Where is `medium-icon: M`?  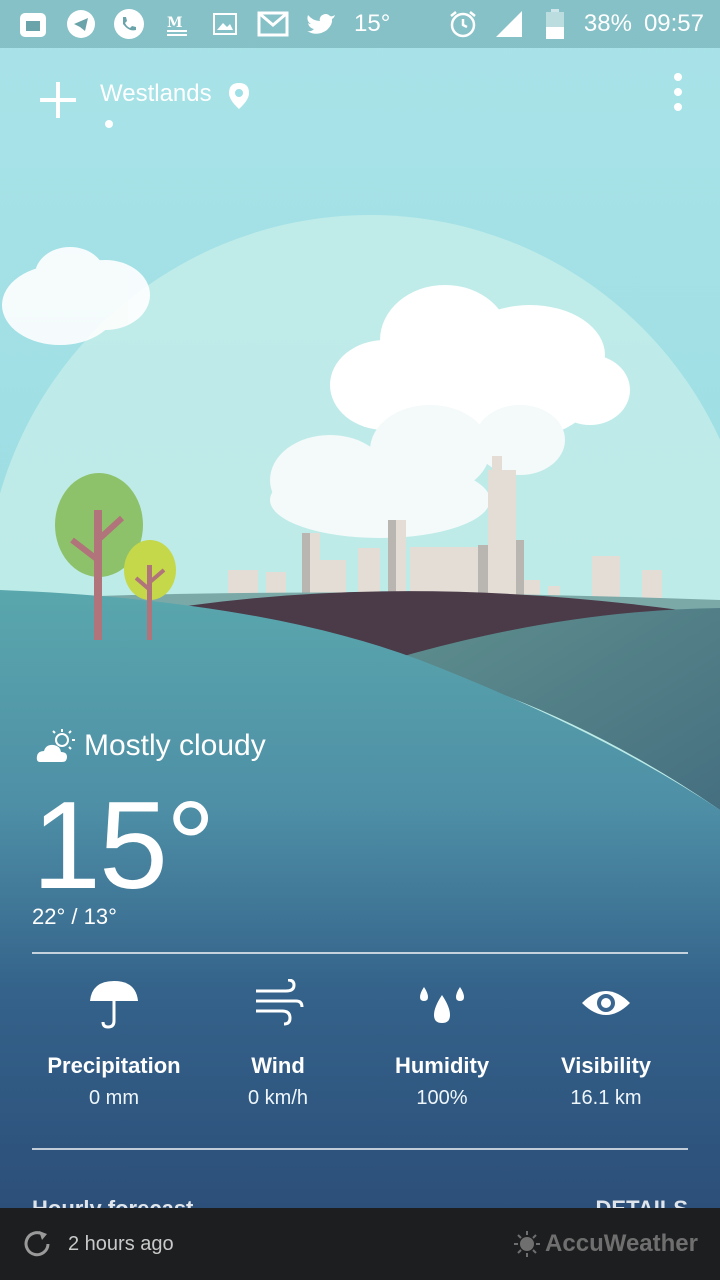 medium-icon: M is located at coordinates (177, 24).